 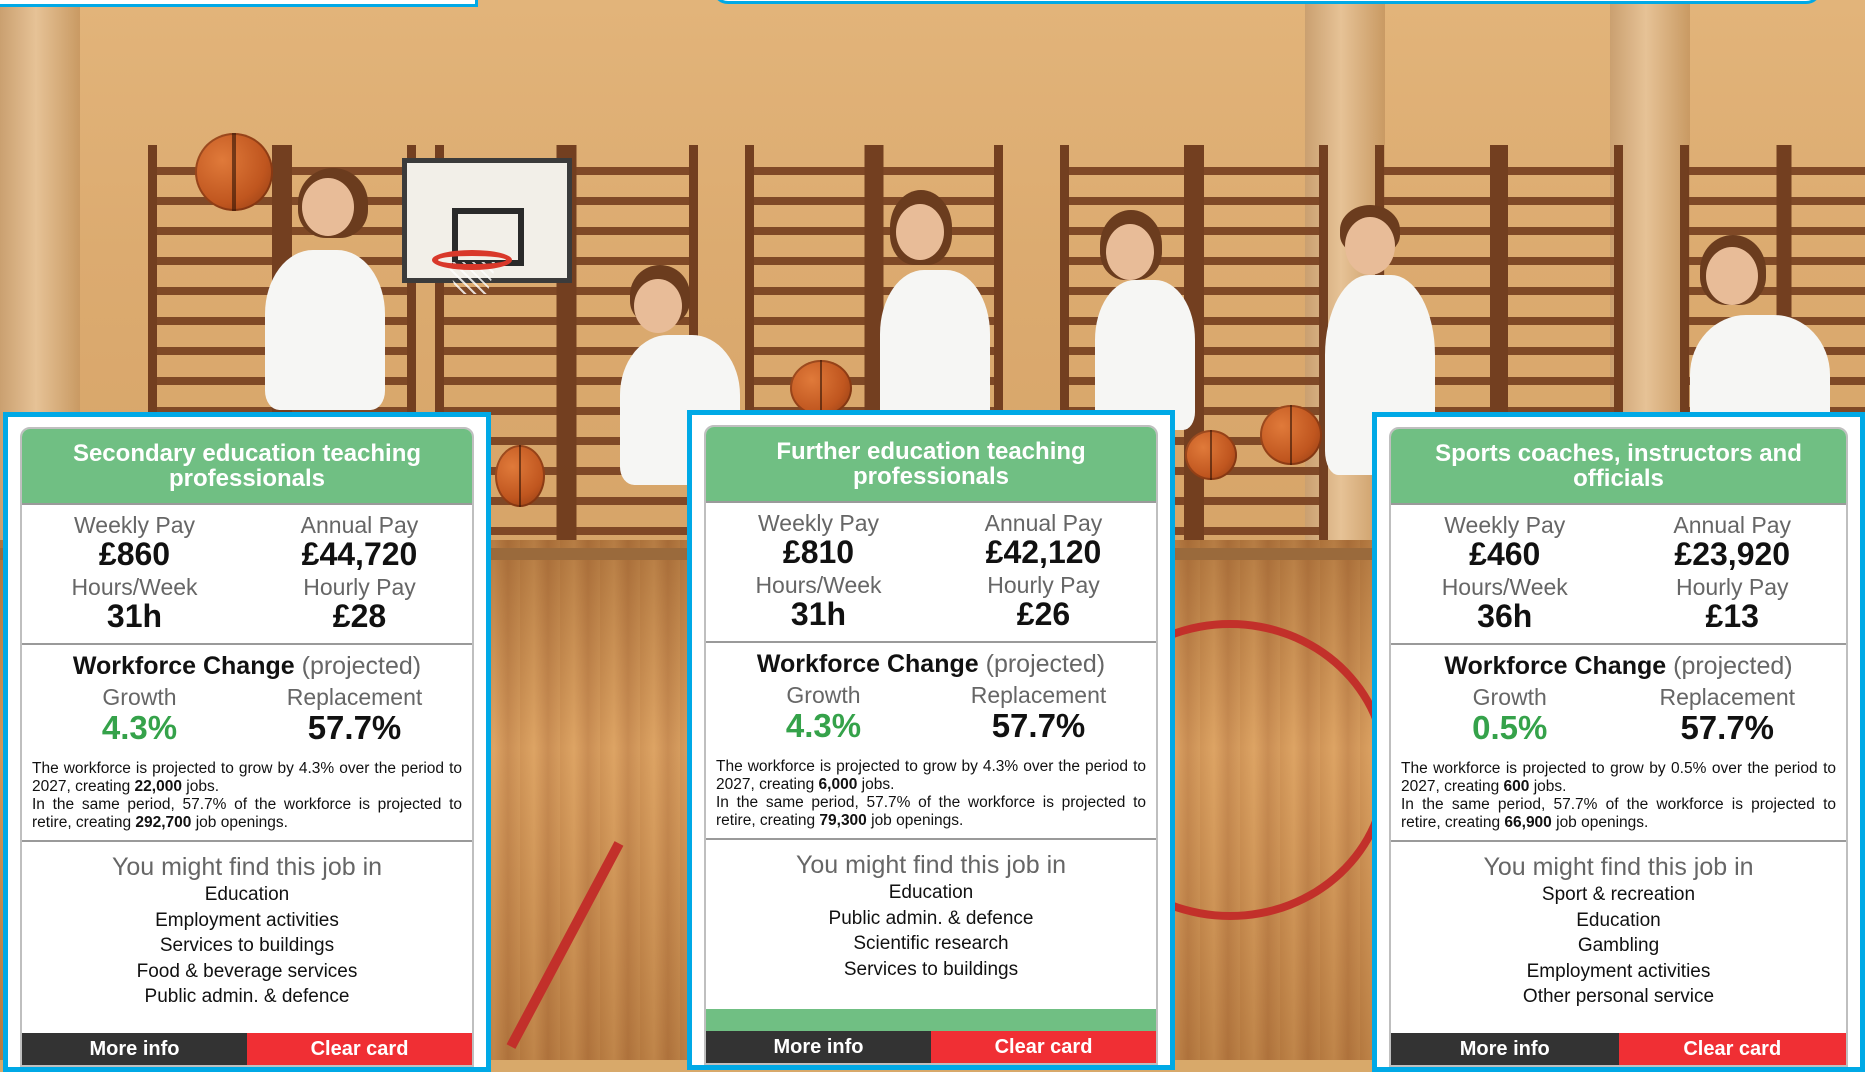 I want to click on weekly-pay-value: £460, so click(x=1505, y=554).